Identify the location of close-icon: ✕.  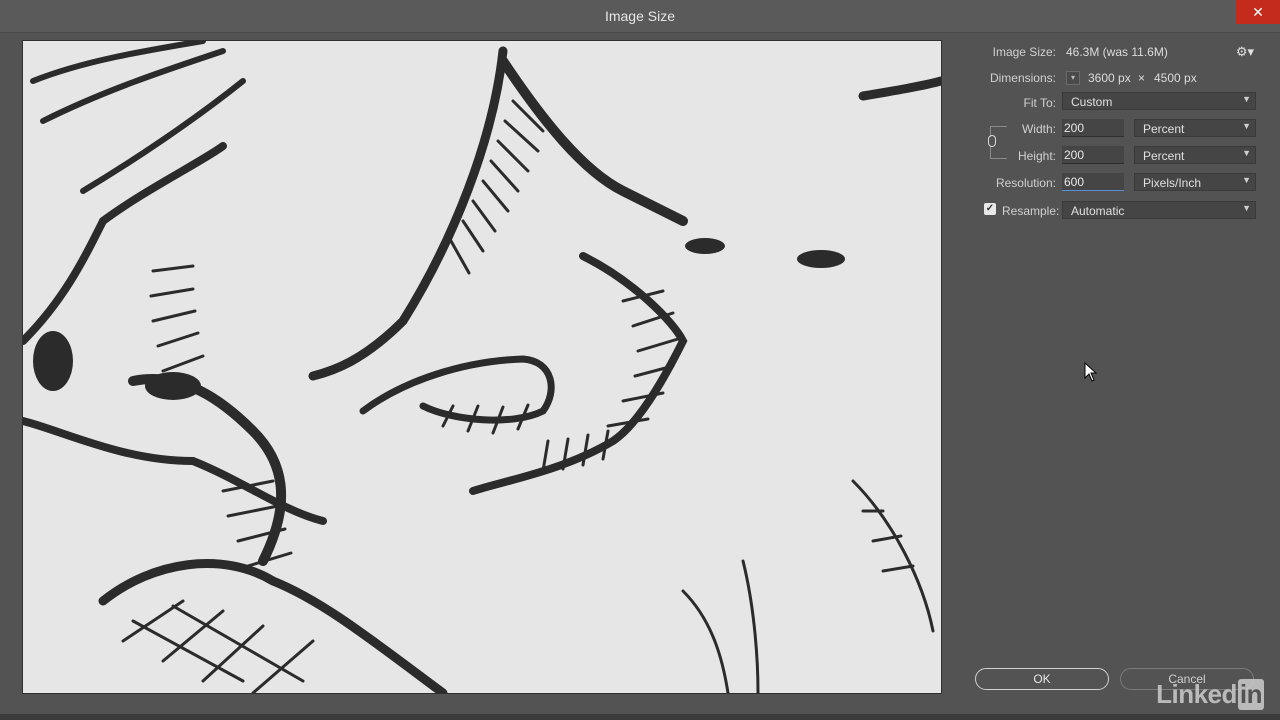
(1258, 12).